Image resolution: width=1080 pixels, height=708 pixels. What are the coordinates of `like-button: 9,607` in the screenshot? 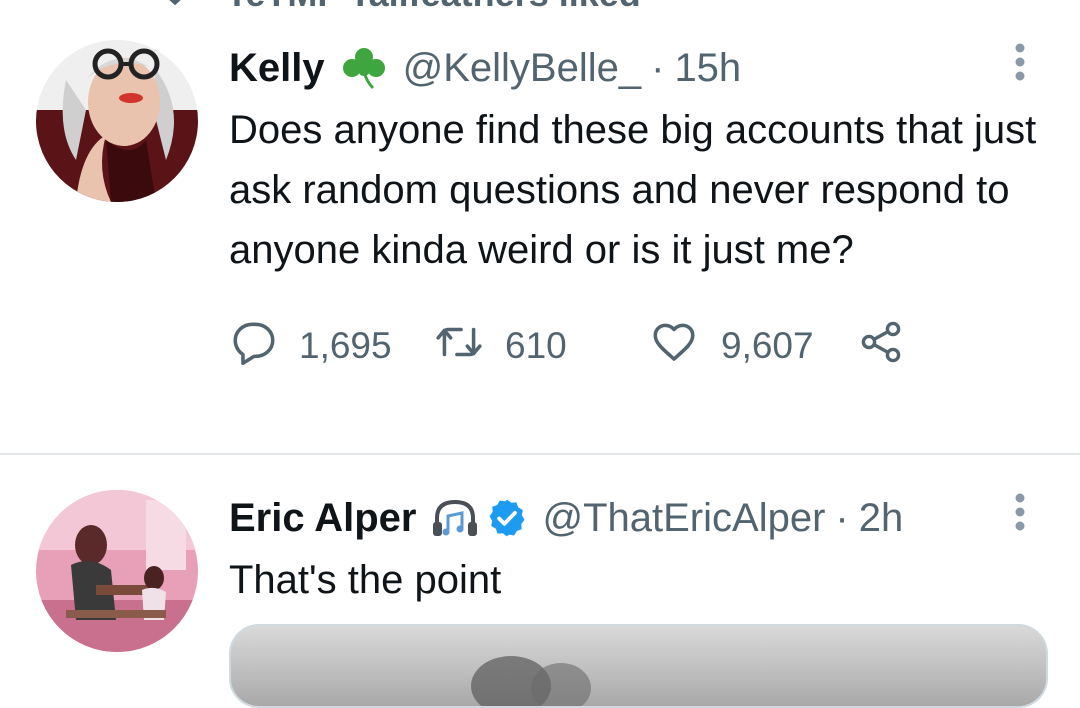 It's located at (752, 346).